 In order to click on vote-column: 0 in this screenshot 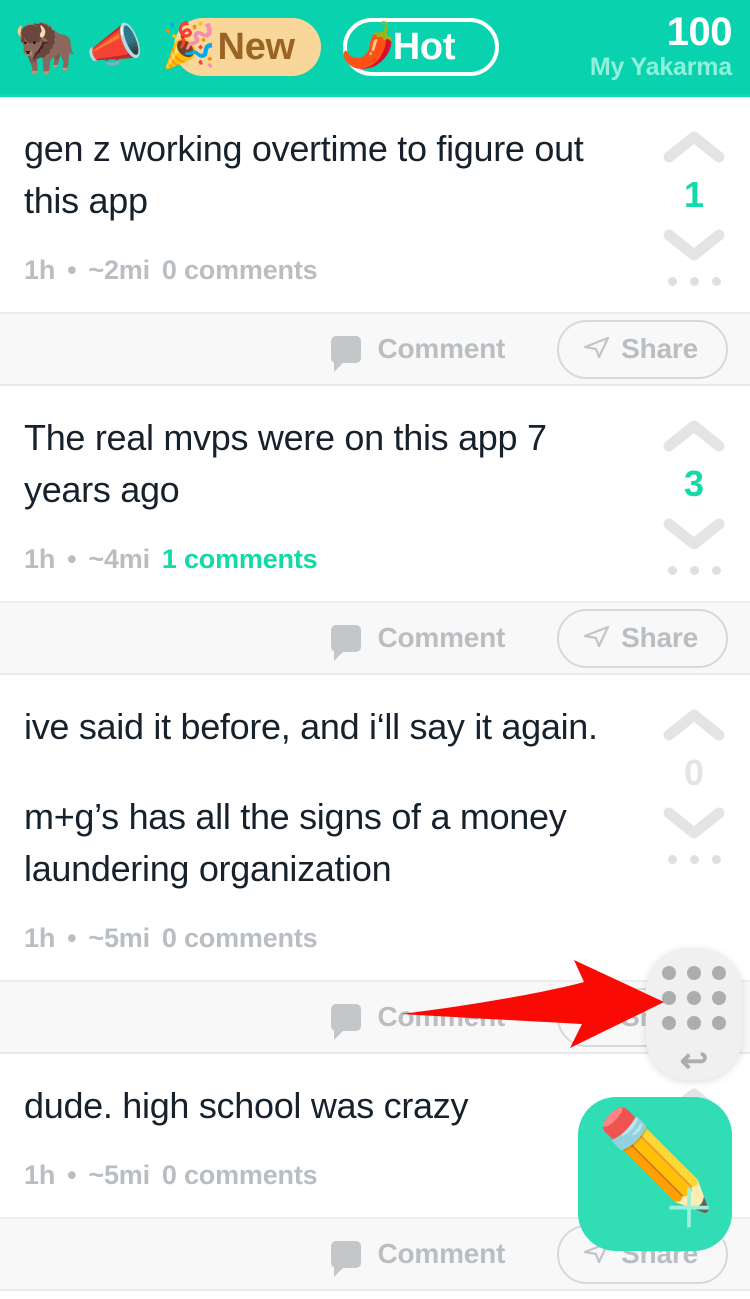, I will do `click(694, 840)`.